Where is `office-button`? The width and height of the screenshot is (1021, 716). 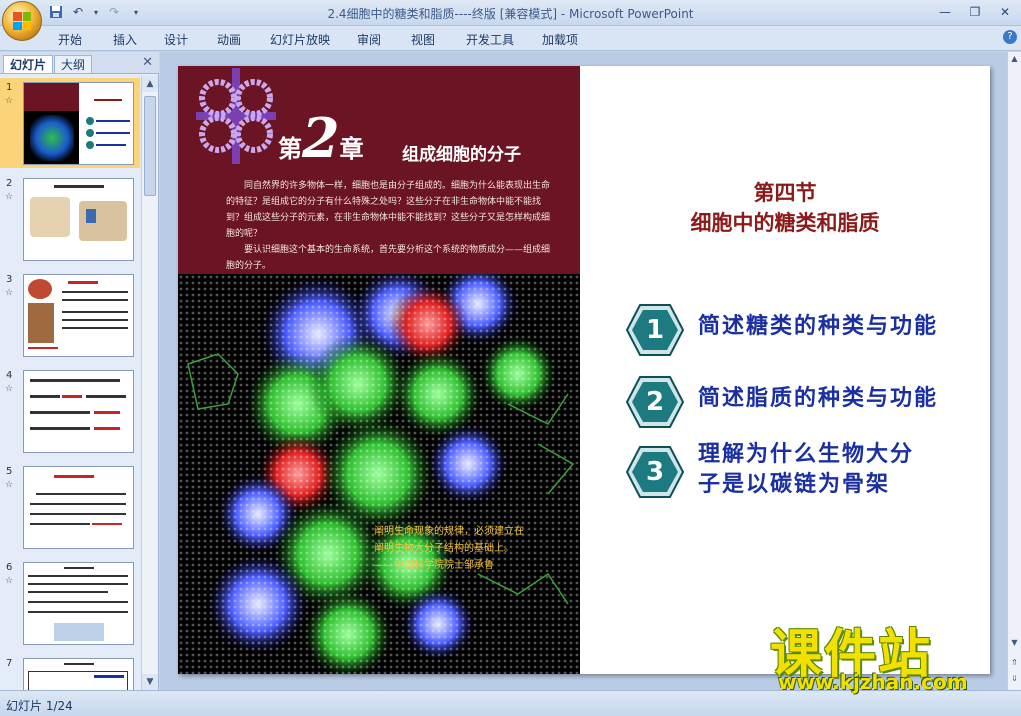
office-button is located at coordinates (22, 21).